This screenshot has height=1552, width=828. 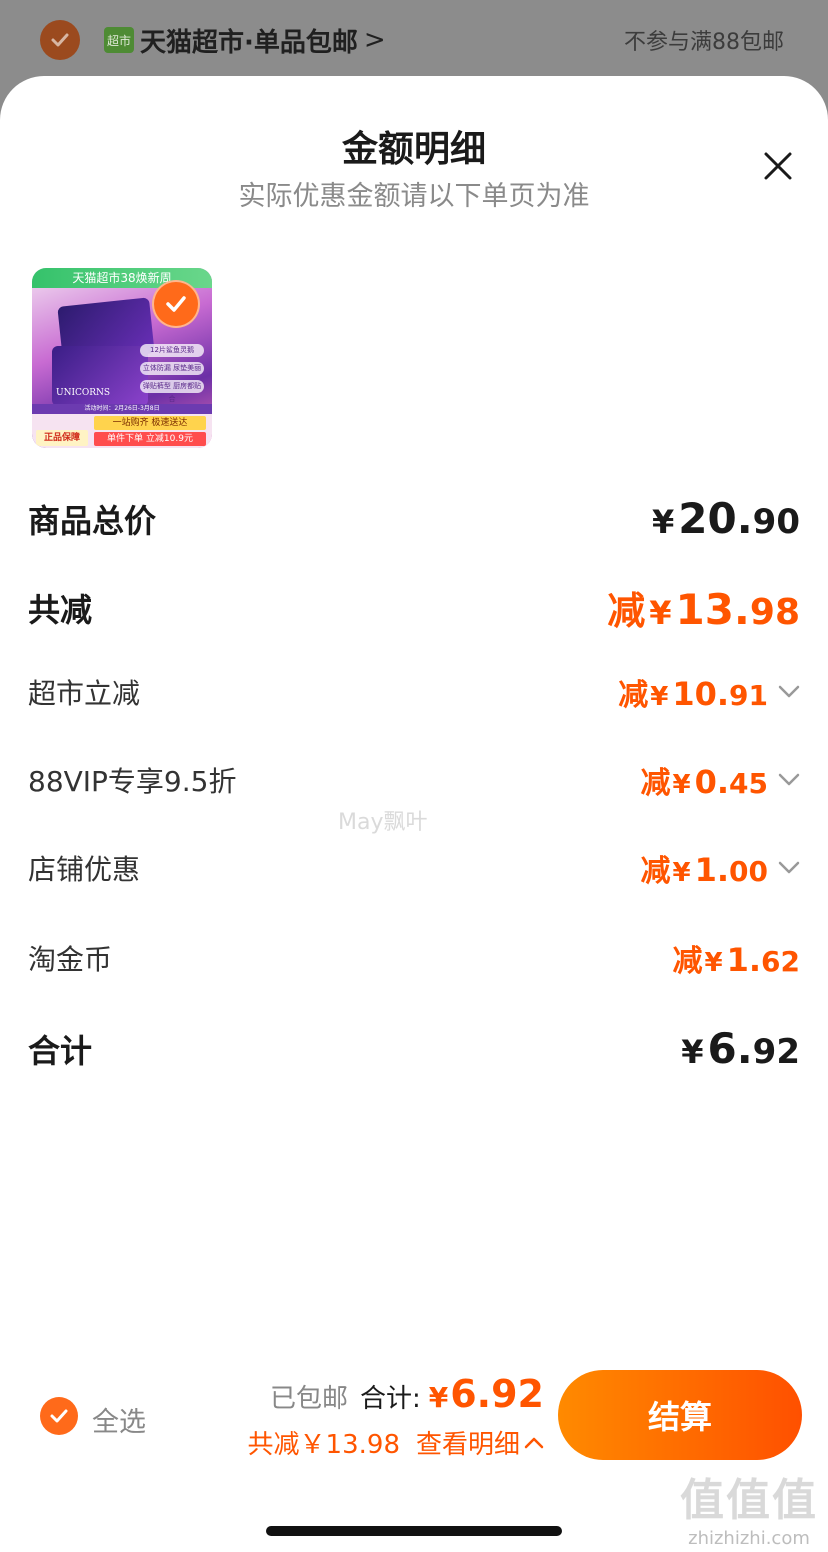 What do you see at coordinates (383, 822) in the screenshot?
I see `user-watermark: May飘叶` at bounding box center [383, 822].